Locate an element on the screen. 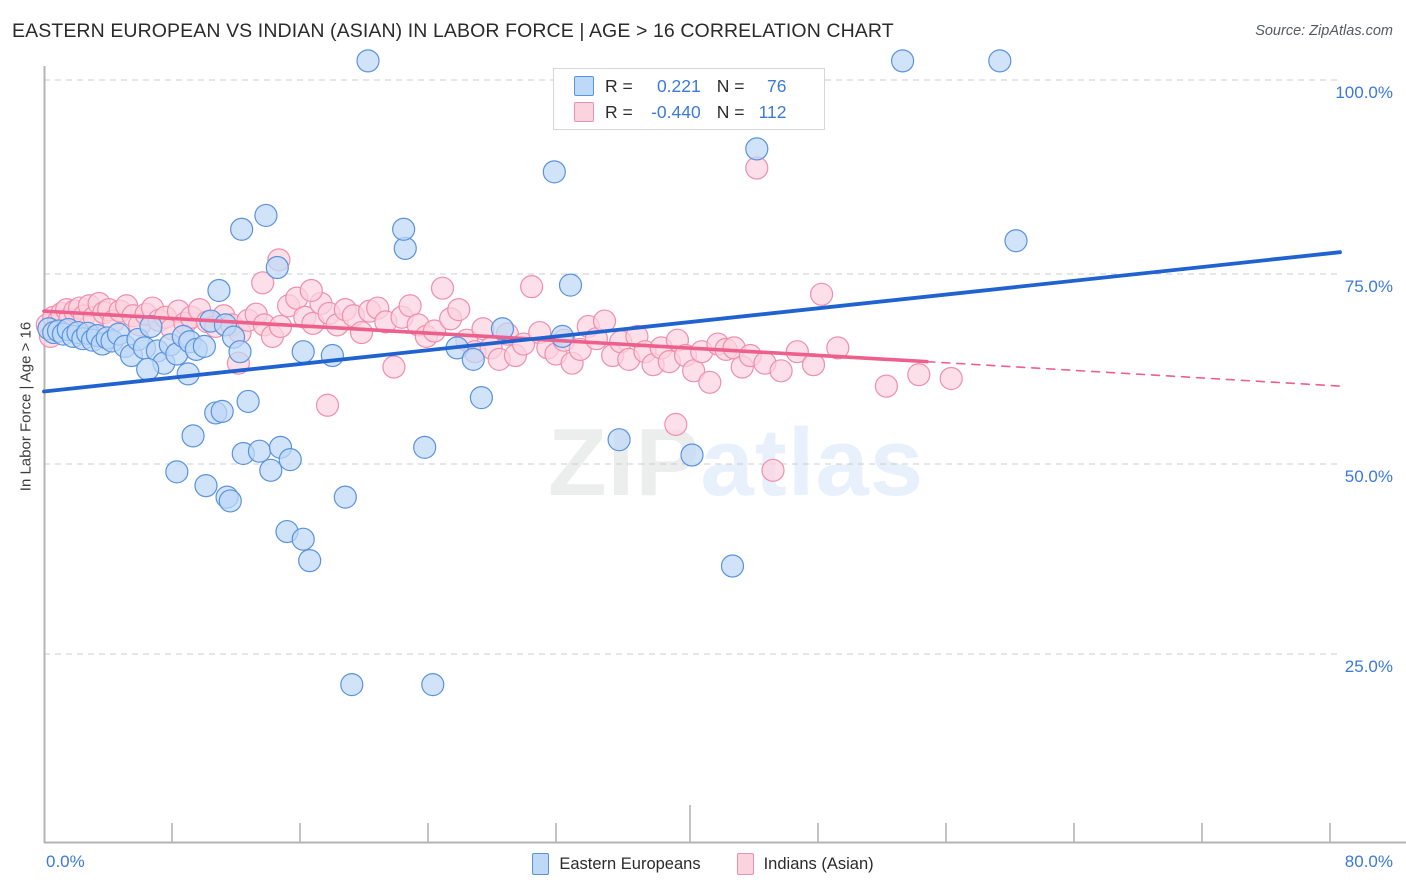  legend-label-indians: Indians (Asian) is located at coordinates (818, 863).